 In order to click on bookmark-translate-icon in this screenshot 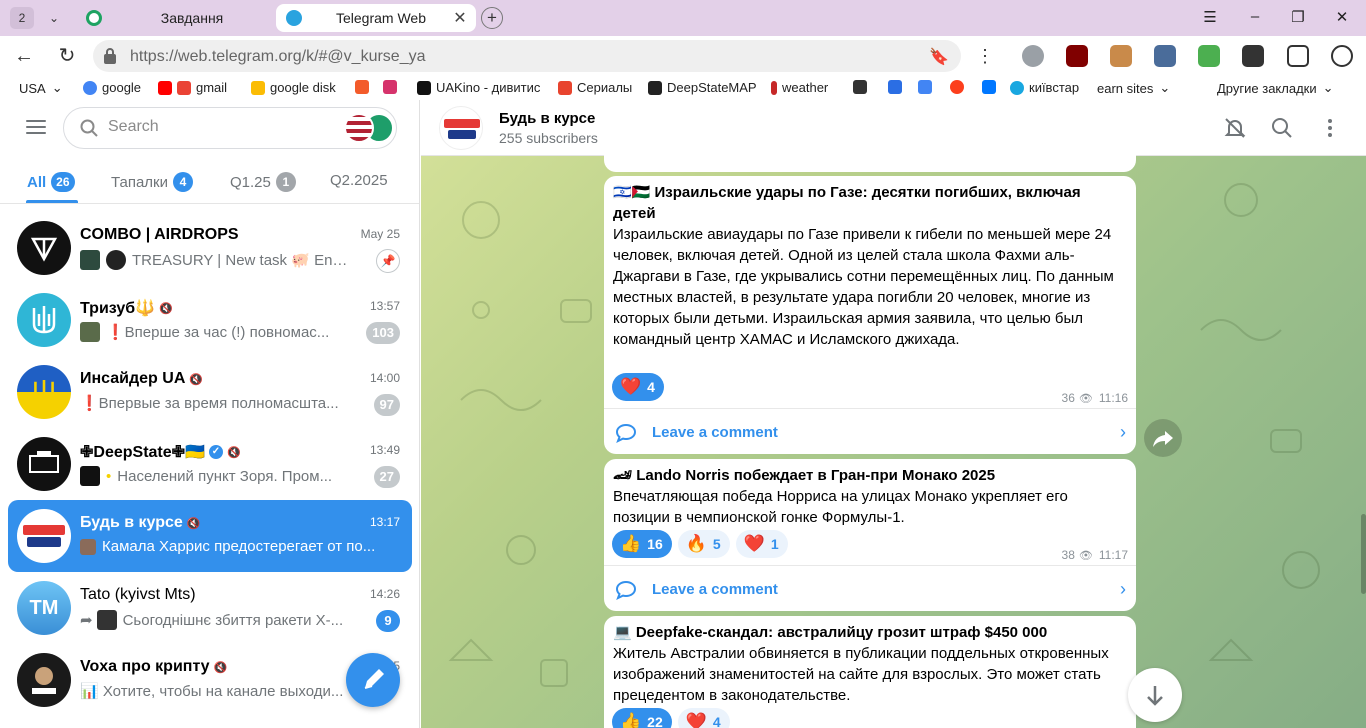, I will do `click(927, 87)`.